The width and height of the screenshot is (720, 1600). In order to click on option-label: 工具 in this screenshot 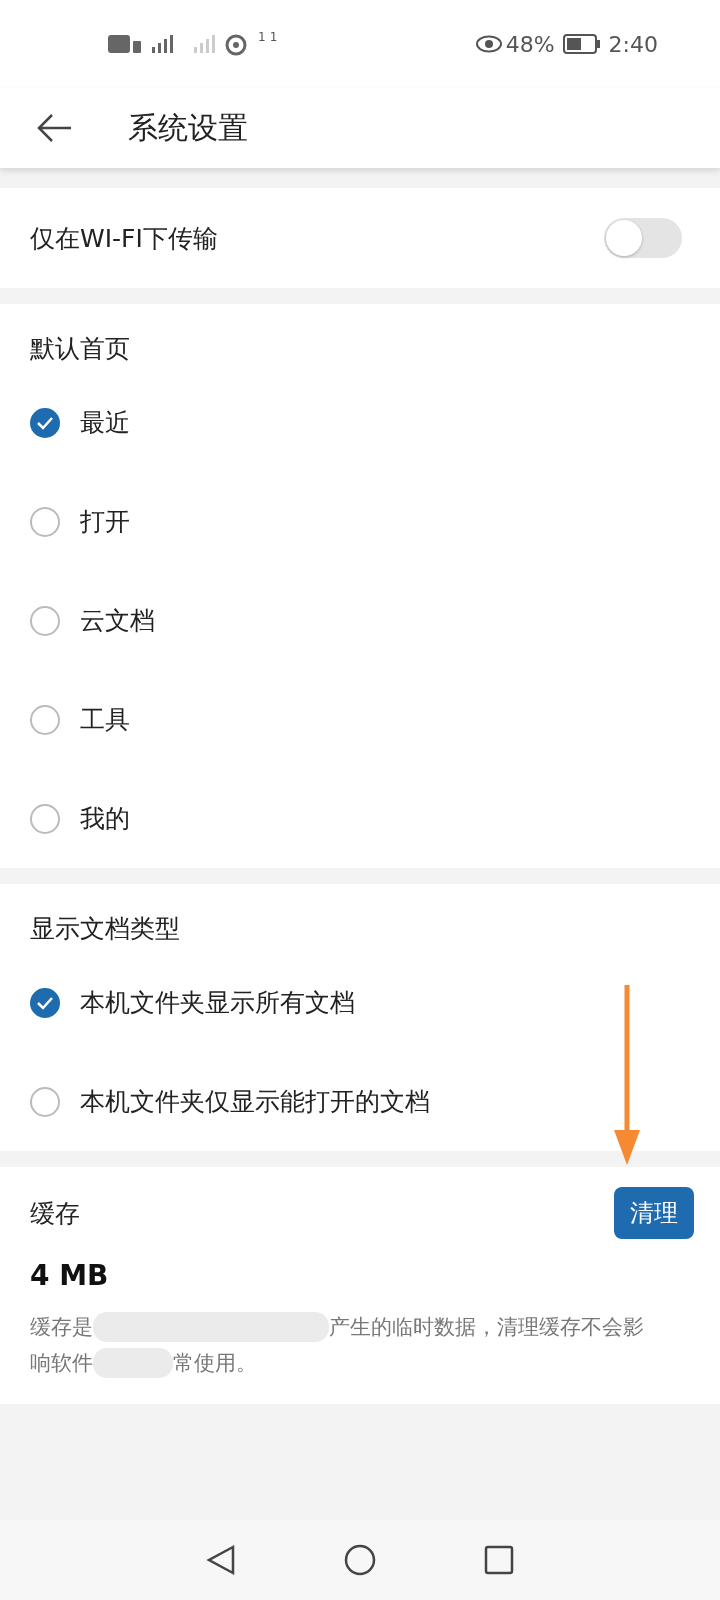, I will do `click(105, 720)`.